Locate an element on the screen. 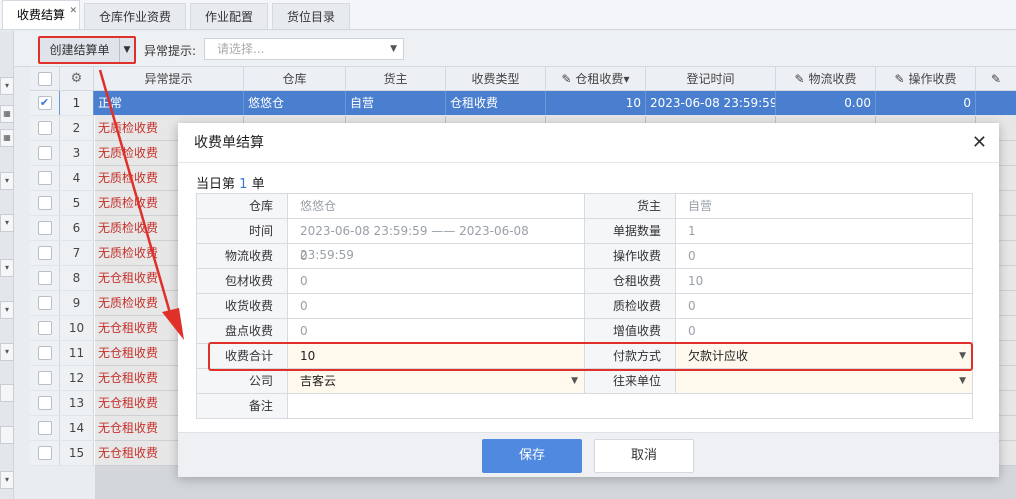 This screenshot has height=499, width=1016. row-index: 1 is located at coordinates (77, 103).